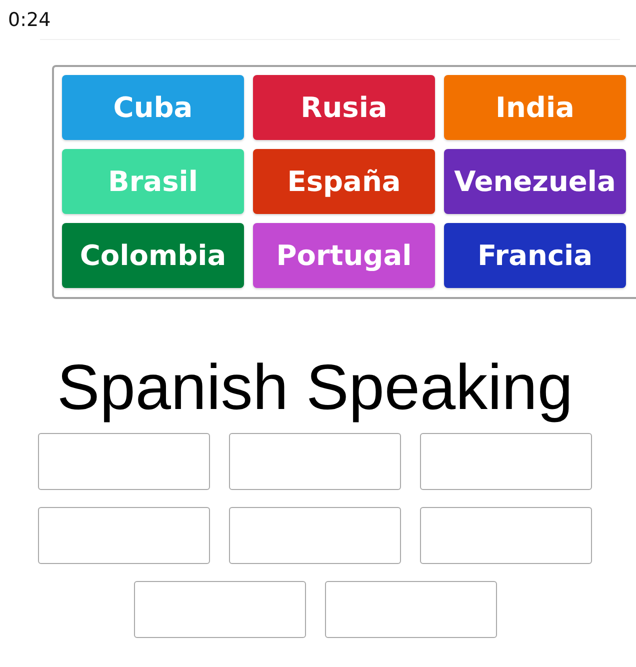 This screenshot has width=636, height=667. I want to click on country-tile: Colombia, so click(153, 255).